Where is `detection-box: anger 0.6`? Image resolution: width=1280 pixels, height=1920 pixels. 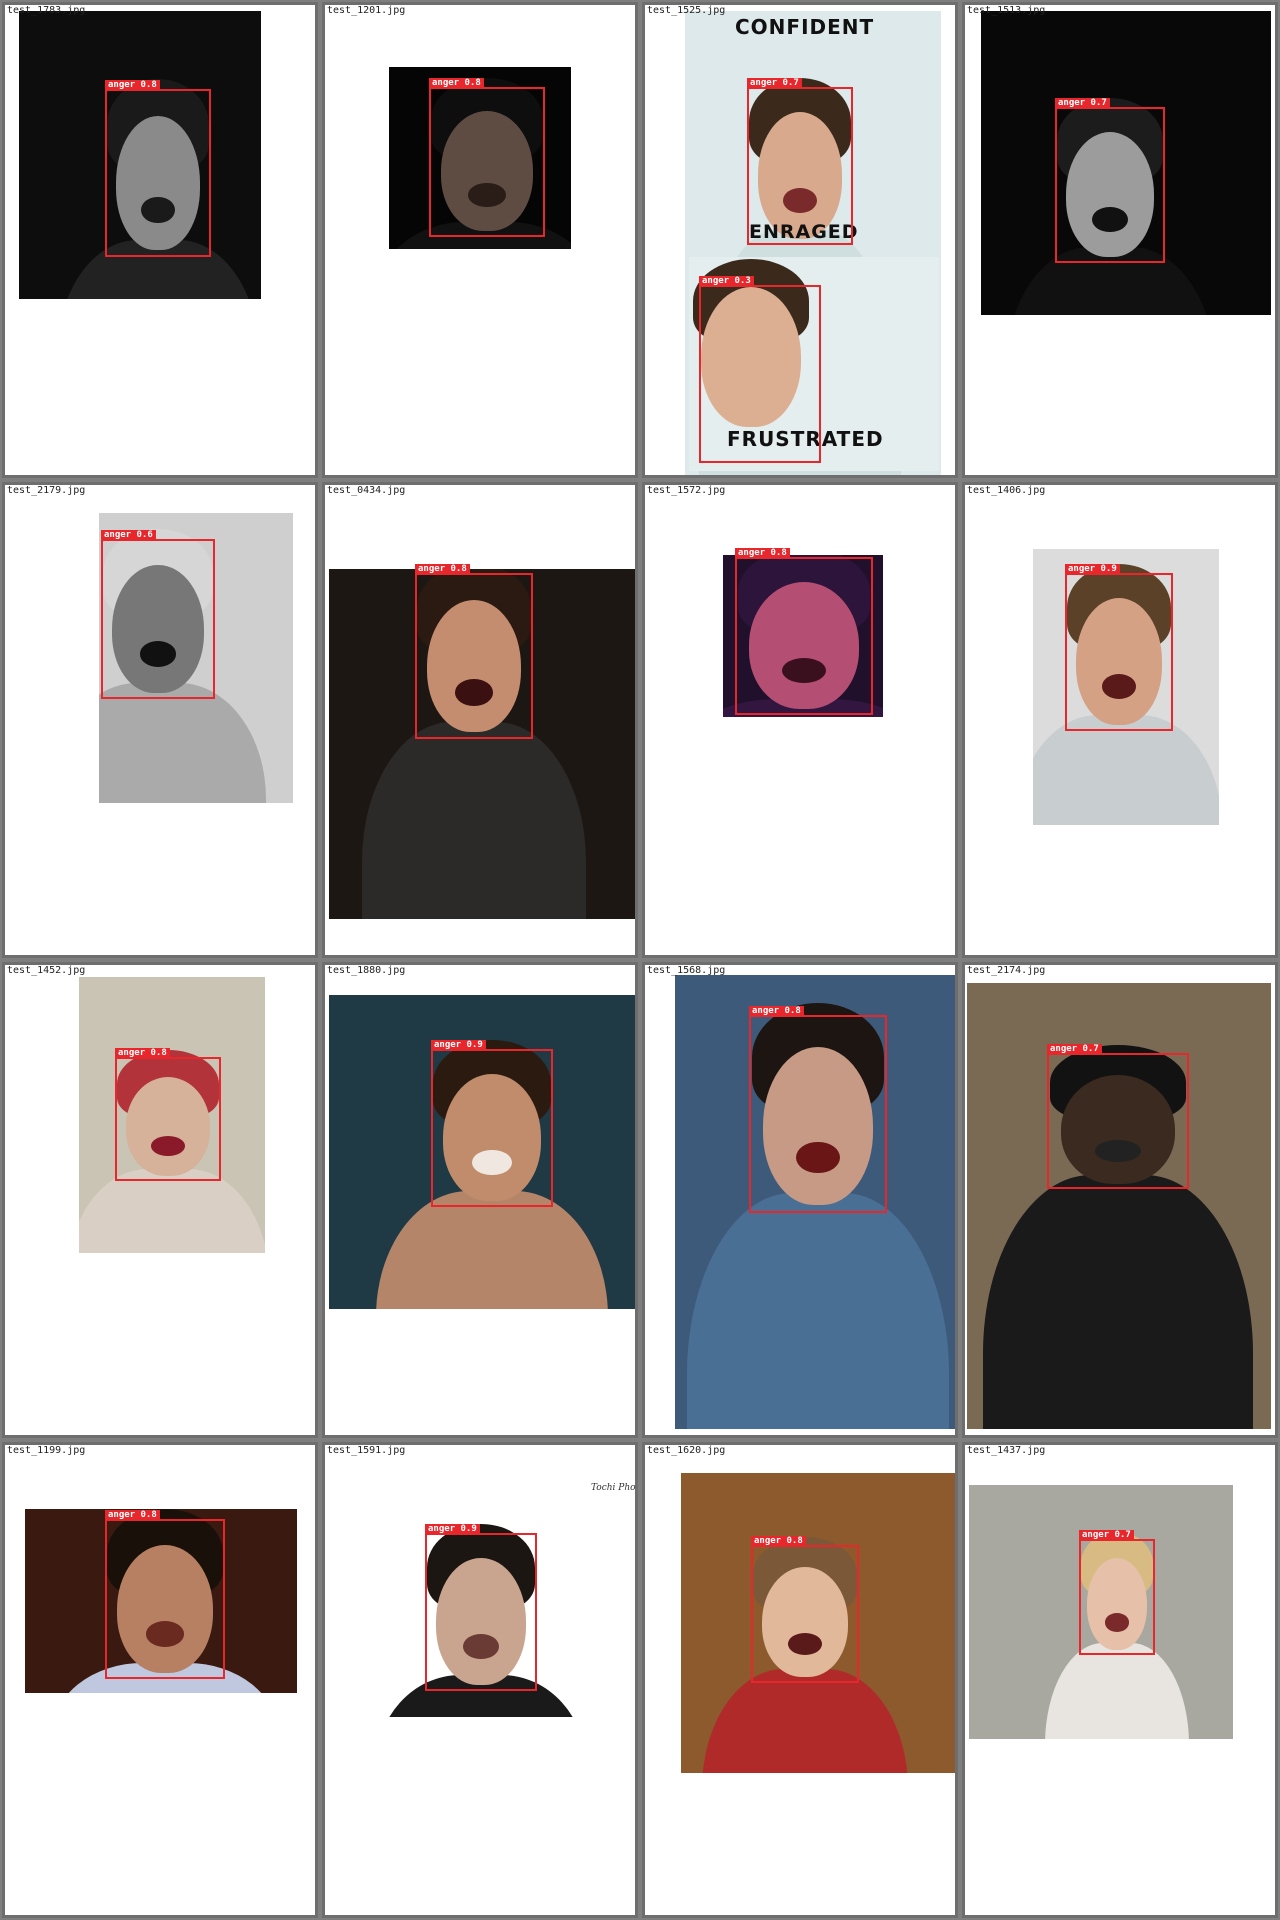 detection-box: anger 0.6 is located at coordinates (158, 614).